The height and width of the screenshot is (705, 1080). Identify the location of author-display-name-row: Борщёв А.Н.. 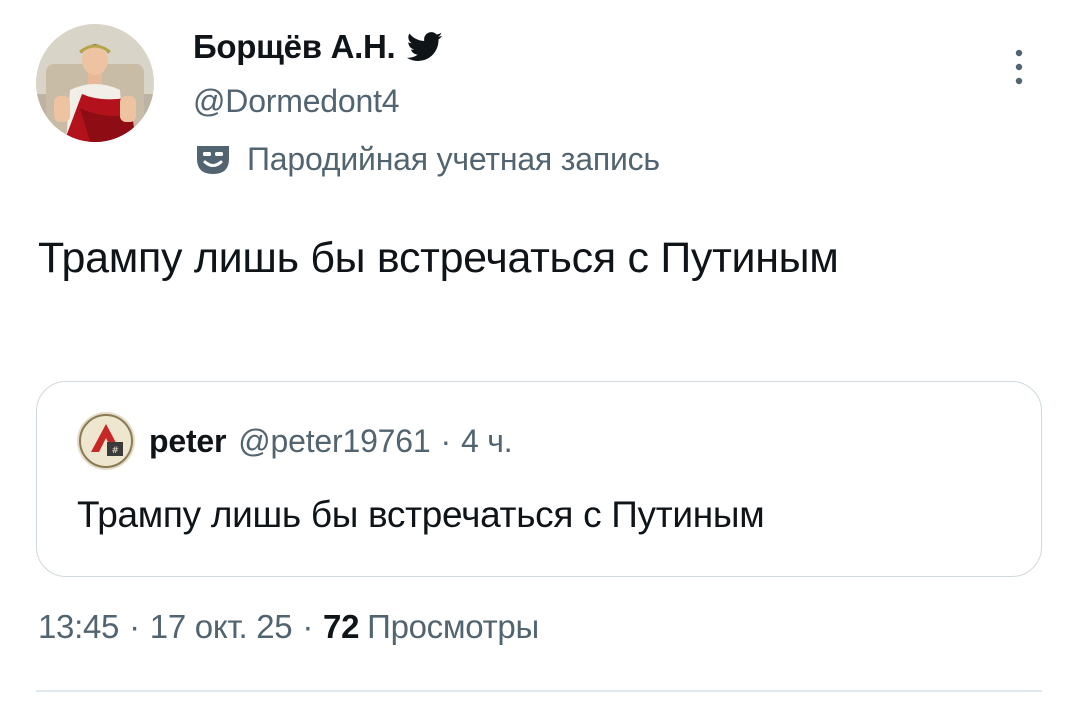
(318, 47).